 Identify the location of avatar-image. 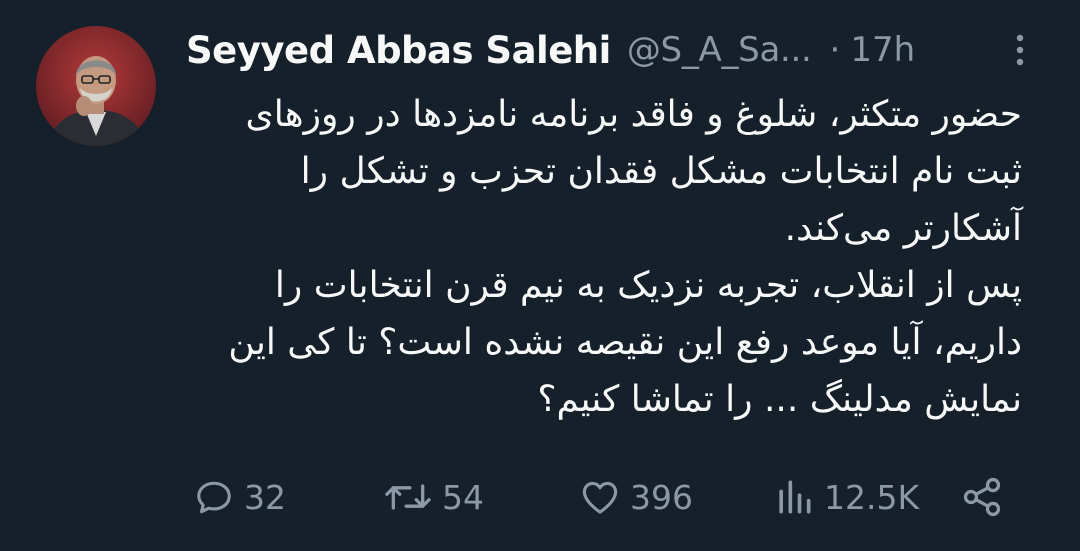
(96, 86).